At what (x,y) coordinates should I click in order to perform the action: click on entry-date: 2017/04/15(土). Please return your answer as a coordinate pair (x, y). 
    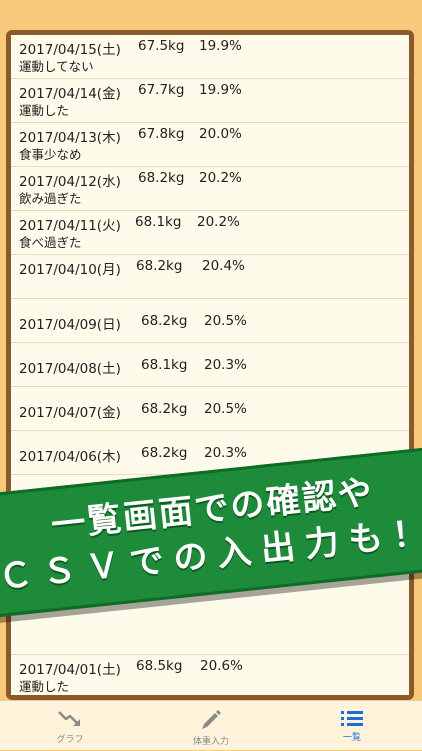
    Looking at the image, I should click on (70, 50).